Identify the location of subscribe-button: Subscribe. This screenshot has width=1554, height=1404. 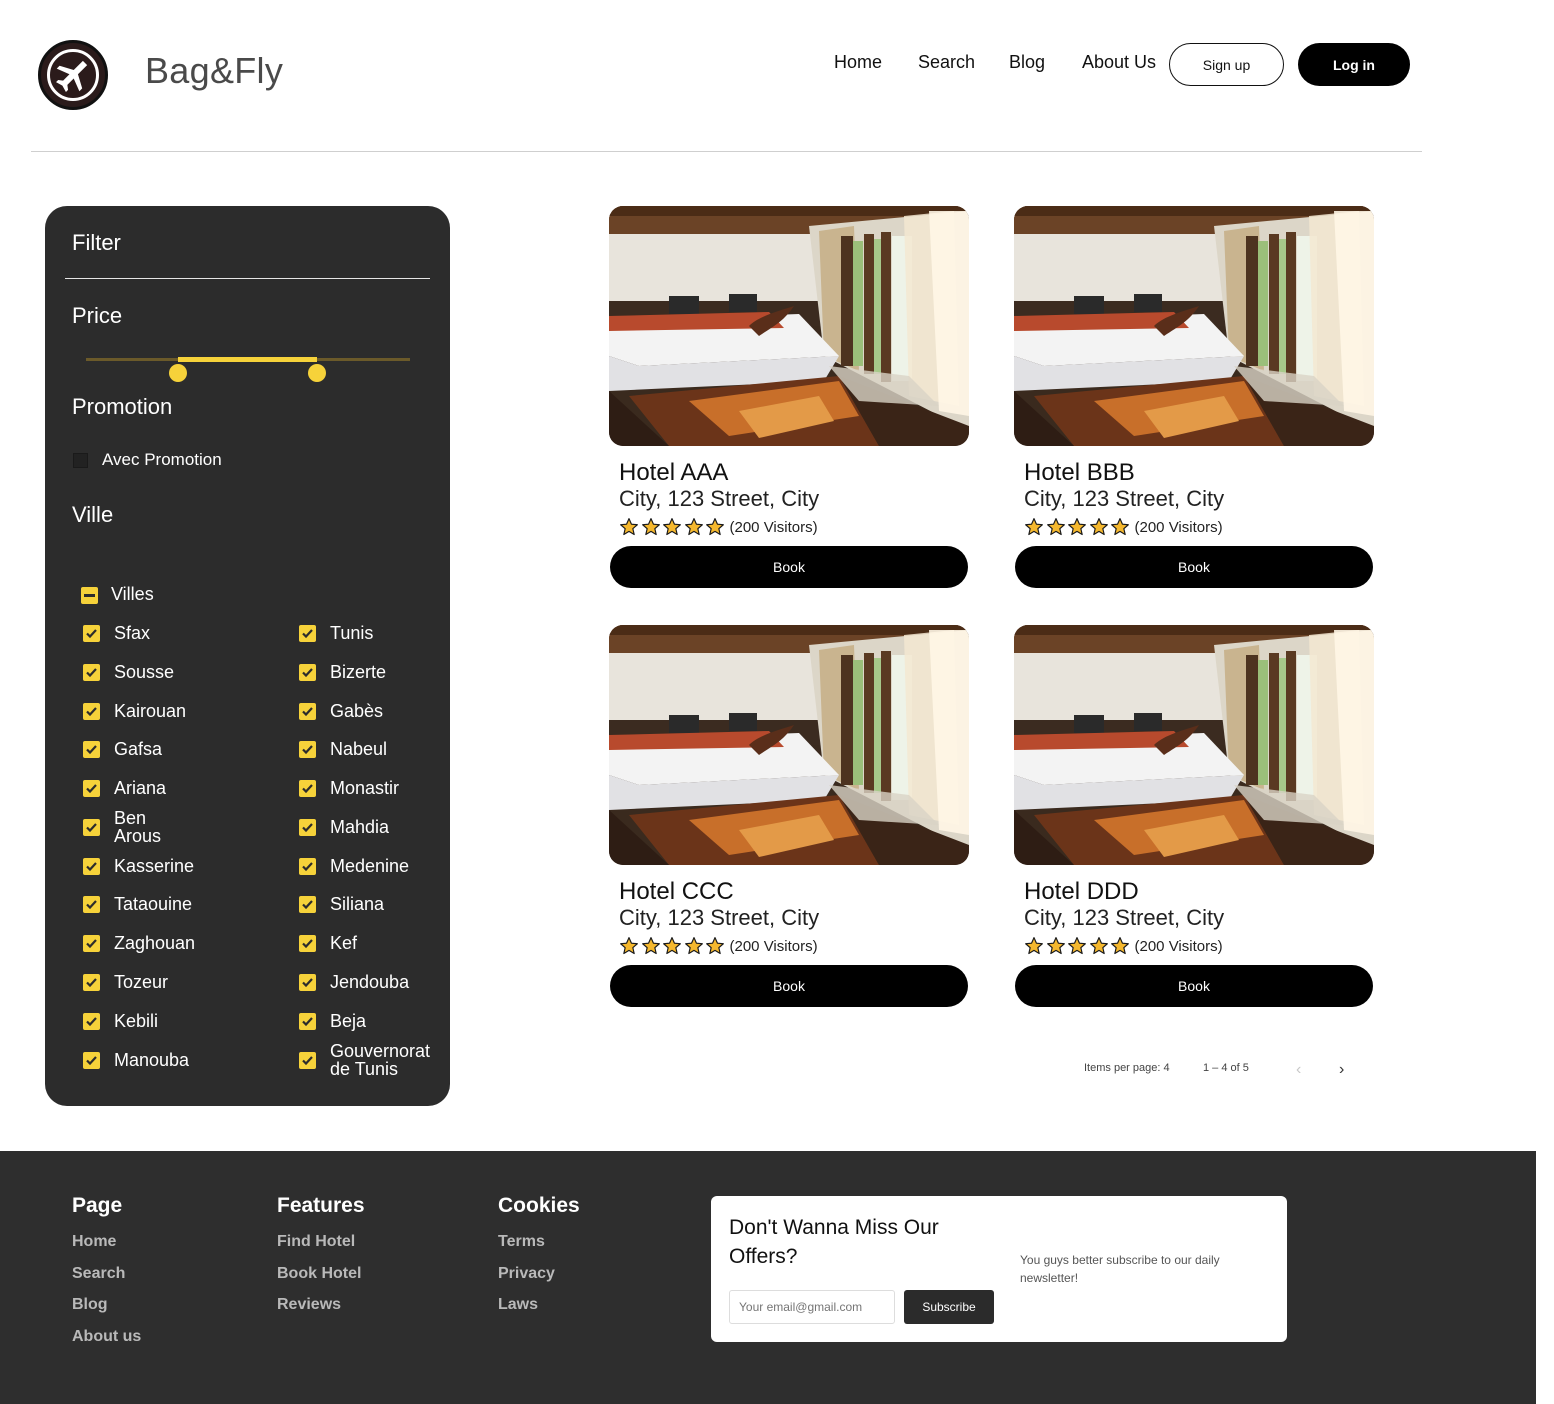
(949, 1307).